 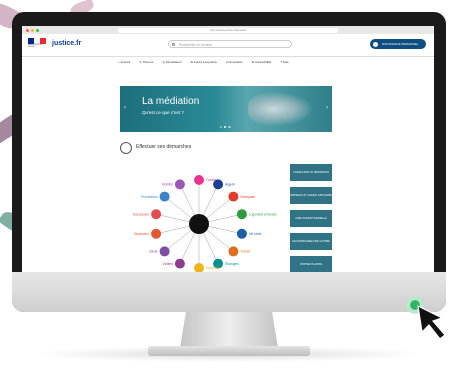 I want to click on banner-title: La médiation, so click(x=171, y=101).